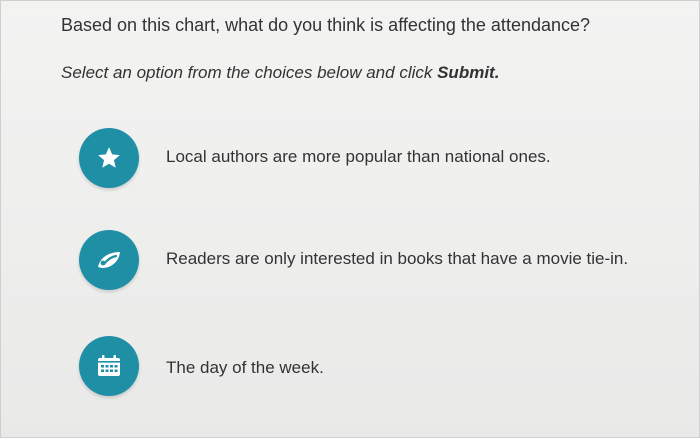  Describe the element at coordinates (468, 72) in the screenshot. I see `submit-reference: Submit.` at that location.